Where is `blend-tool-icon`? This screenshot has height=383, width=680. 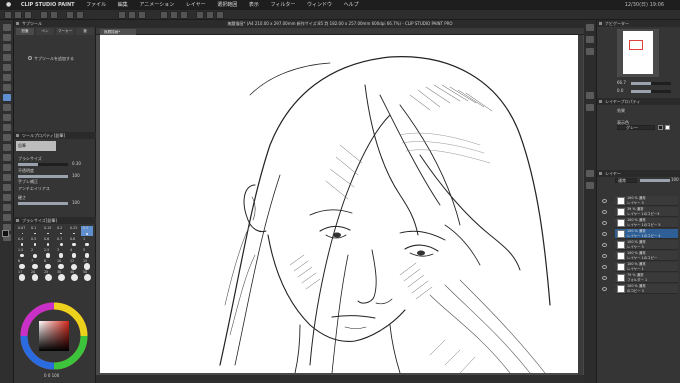 blend-tool-icon is located at coordinates (7, 157).